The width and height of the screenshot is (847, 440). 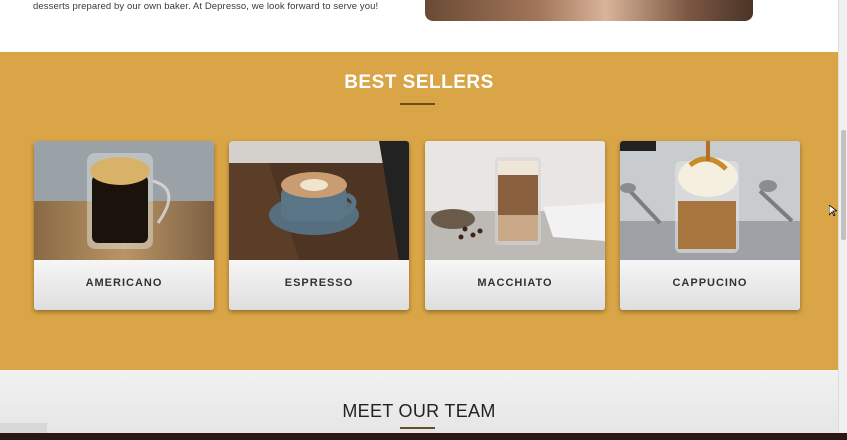 What do you see at coordinates (419, 411) in the screenshot?
I see `team-title: MEET OUR TEAM` at bounding box center [419, 411].